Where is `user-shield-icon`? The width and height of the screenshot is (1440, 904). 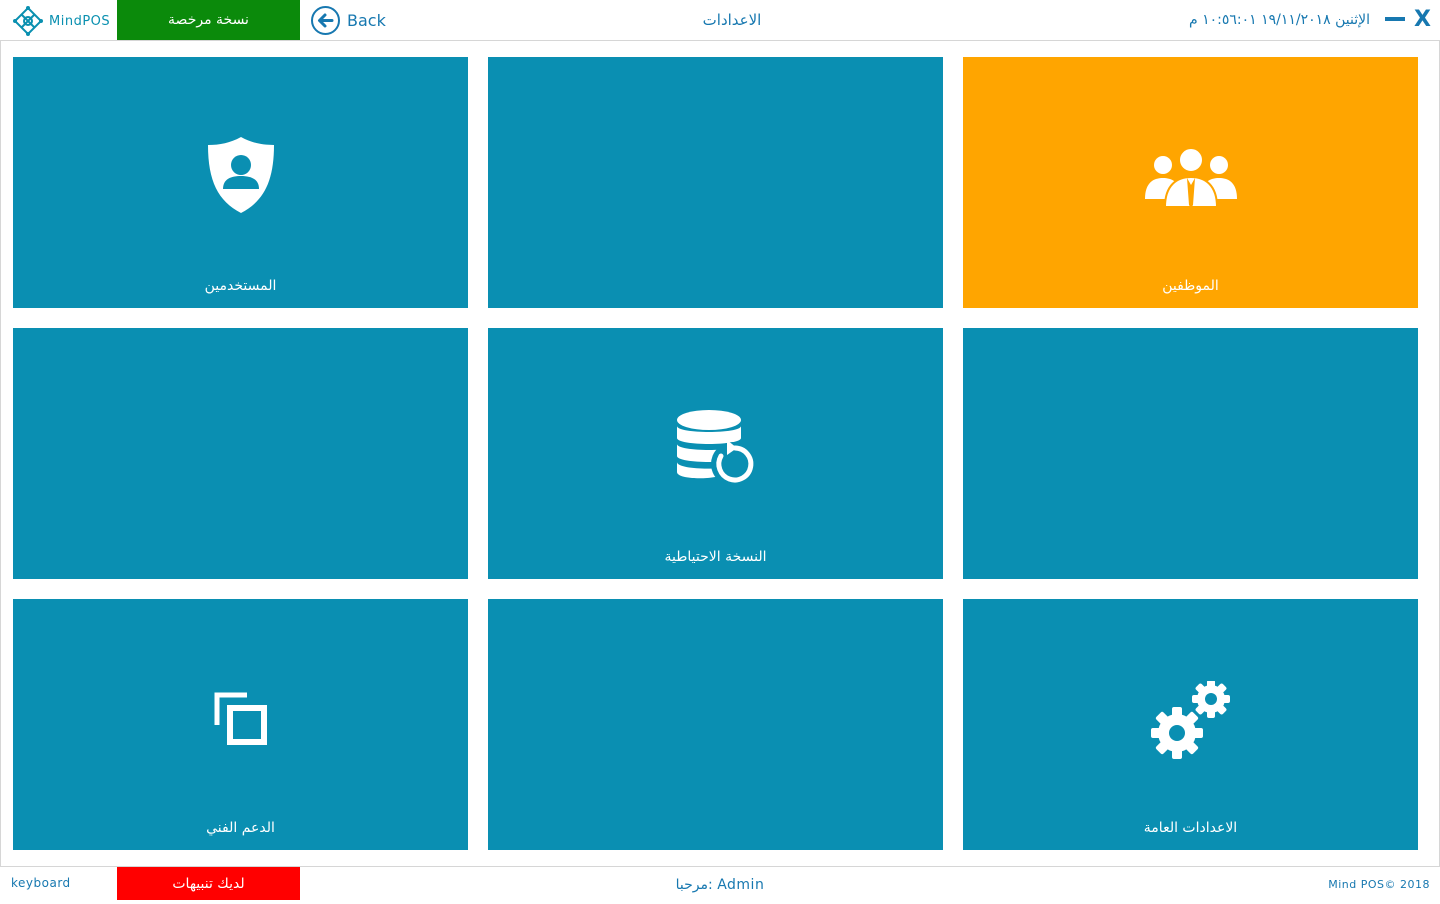 user-shield-icon is located at coordinates (240, 175).